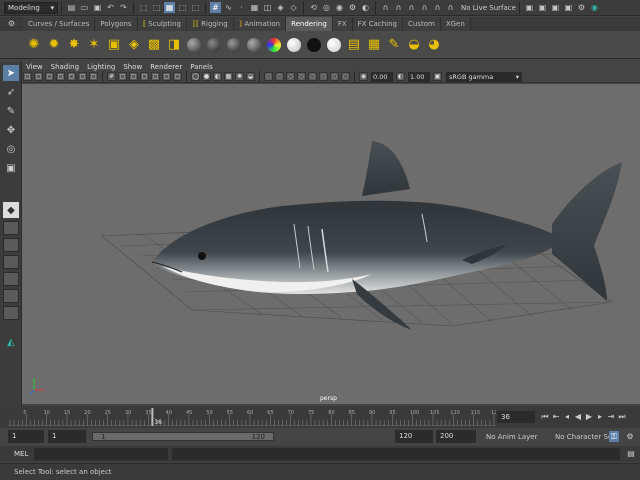 Image resolution: width=640 pixels, height=480 pixels. Describe the element at coordinates (555, 7) in the screenshot. I see `ipr-icon: ▣` at that location.